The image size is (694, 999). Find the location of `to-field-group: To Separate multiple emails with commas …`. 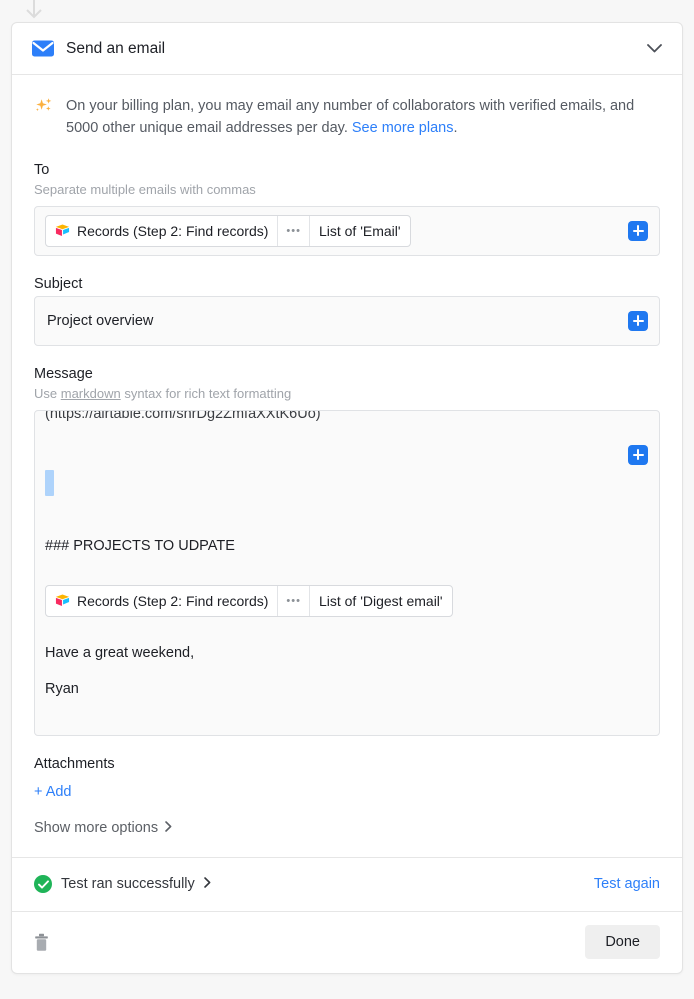

to-field-group: To Separate multiple emails with commas … is located at coordinates (347, 209).